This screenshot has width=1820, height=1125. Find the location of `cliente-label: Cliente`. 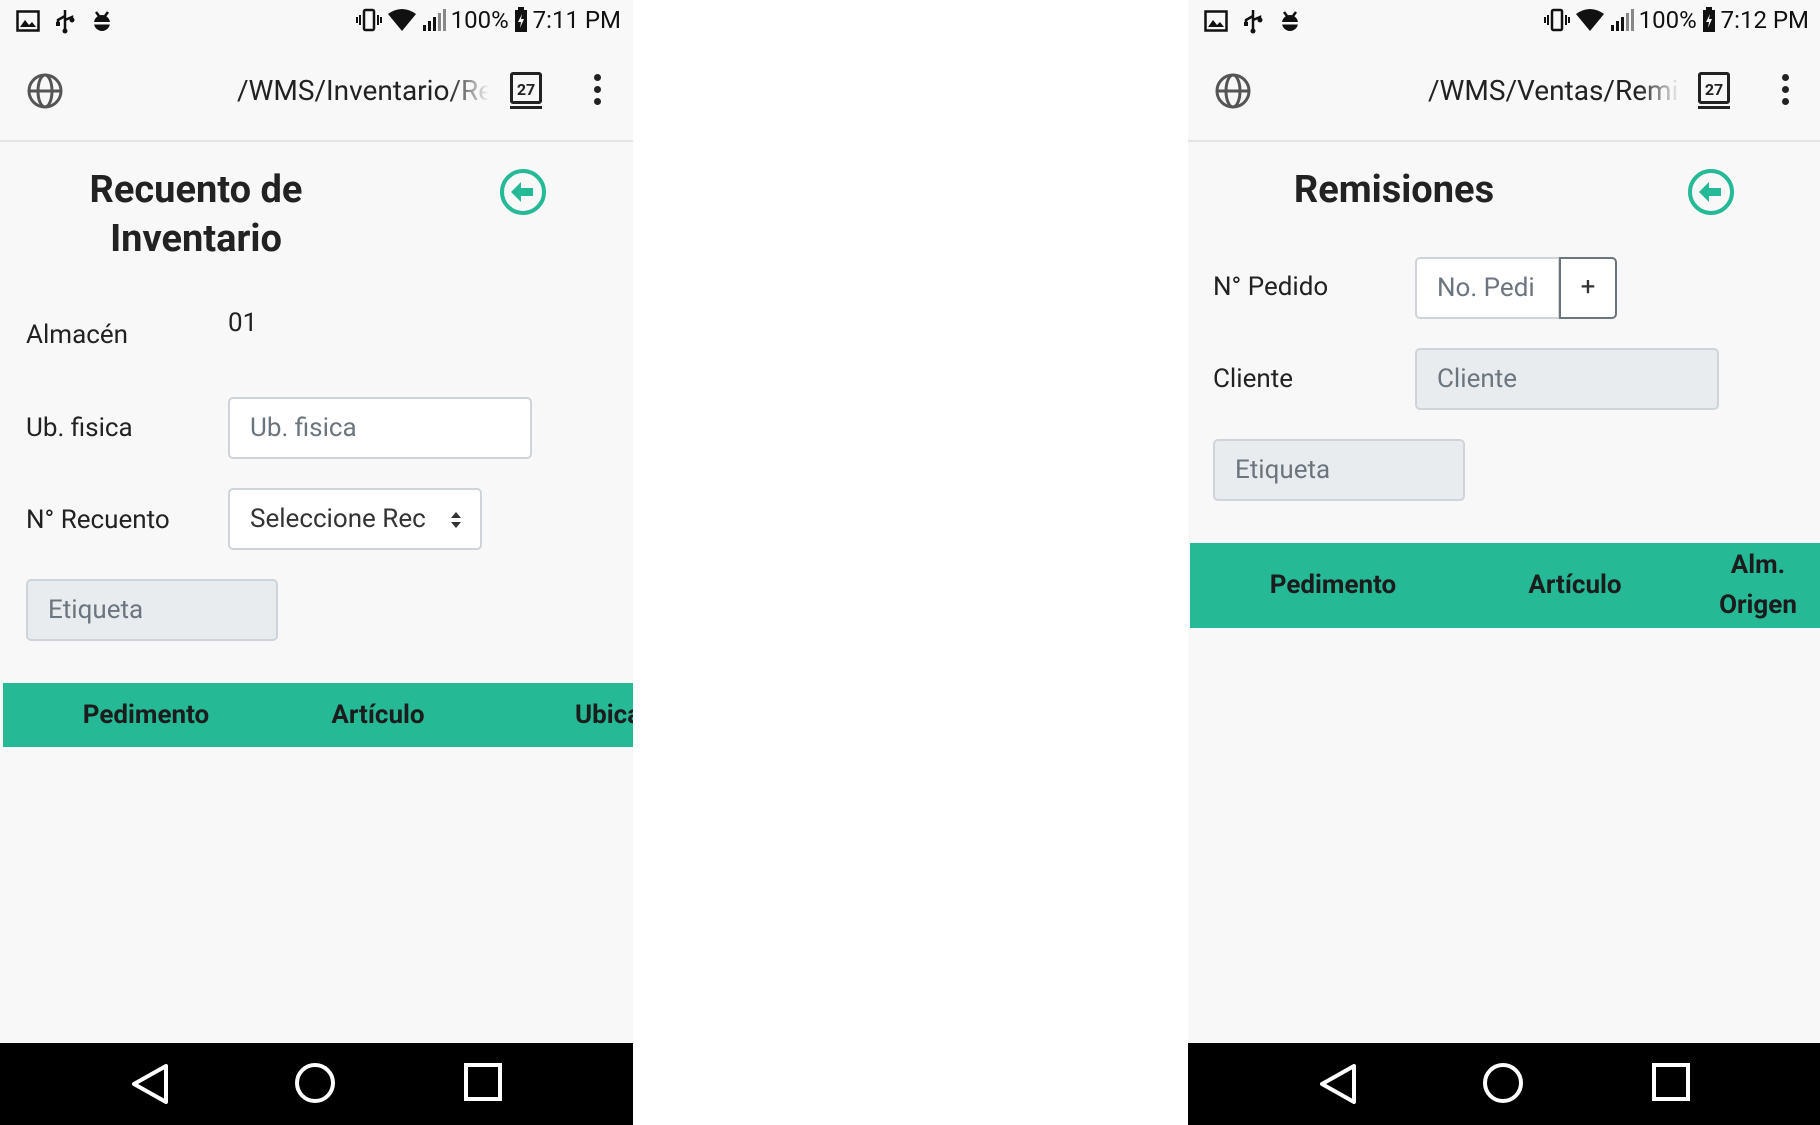

cliente-label: Cliente is located at coordinates (1253, 379).